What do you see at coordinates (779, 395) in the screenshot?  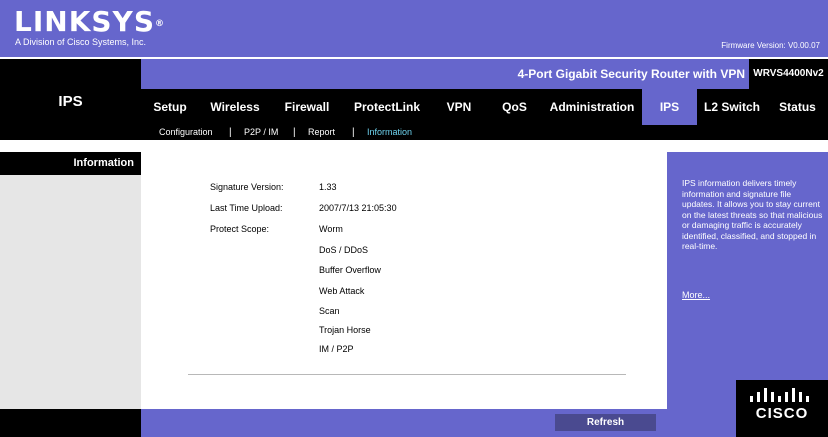 I see `cisco-bars-icon` at bounding box center [779, 395].